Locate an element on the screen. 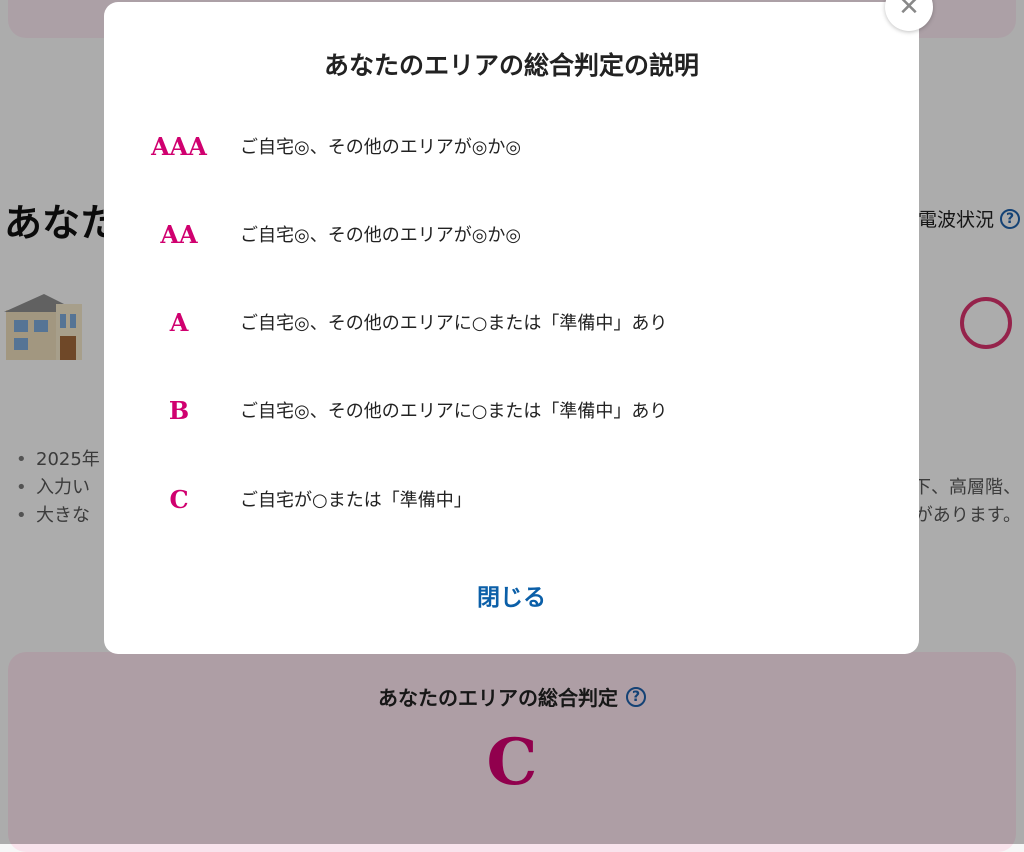  grade-row-b: B ご自宅◎、その他のエリアに○または「準備中」あり is located at coordinates (511, 410).